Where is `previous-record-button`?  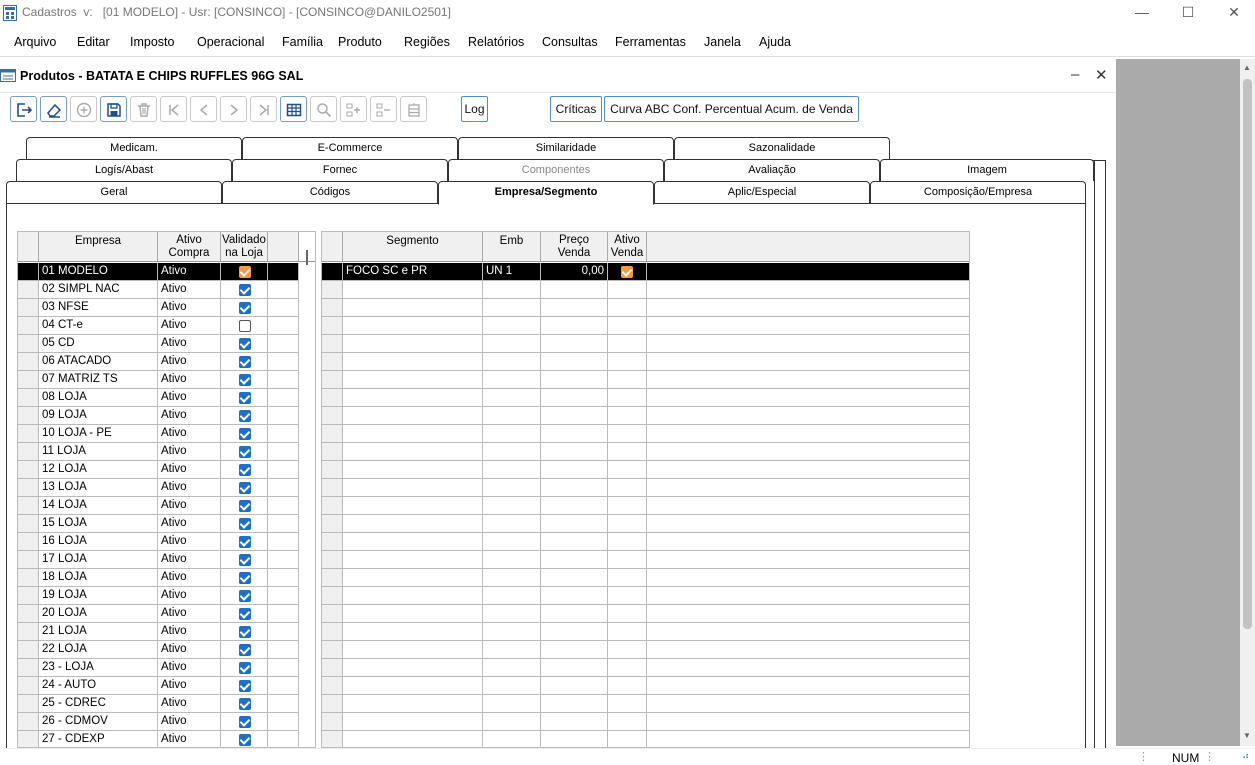 previous-record-button is located at coordinates (203, 109).